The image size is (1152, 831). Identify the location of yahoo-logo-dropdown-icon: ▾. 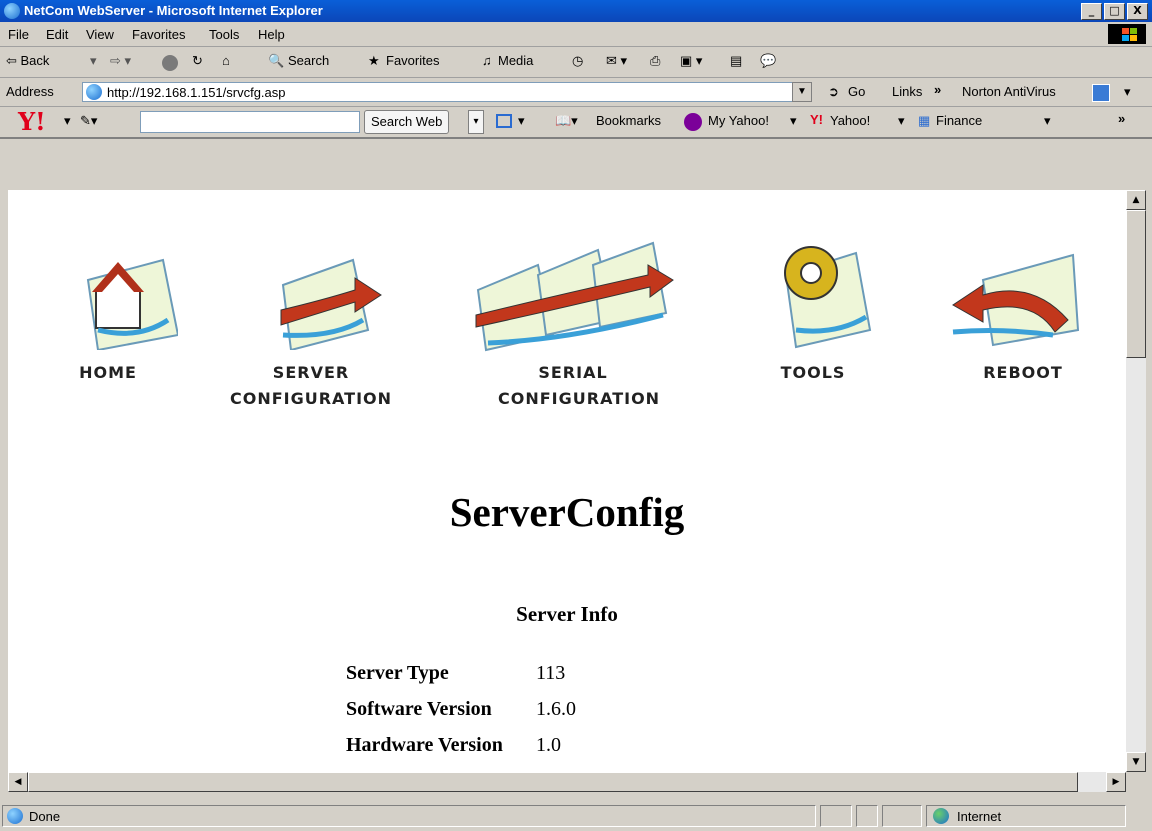
(67, 121).